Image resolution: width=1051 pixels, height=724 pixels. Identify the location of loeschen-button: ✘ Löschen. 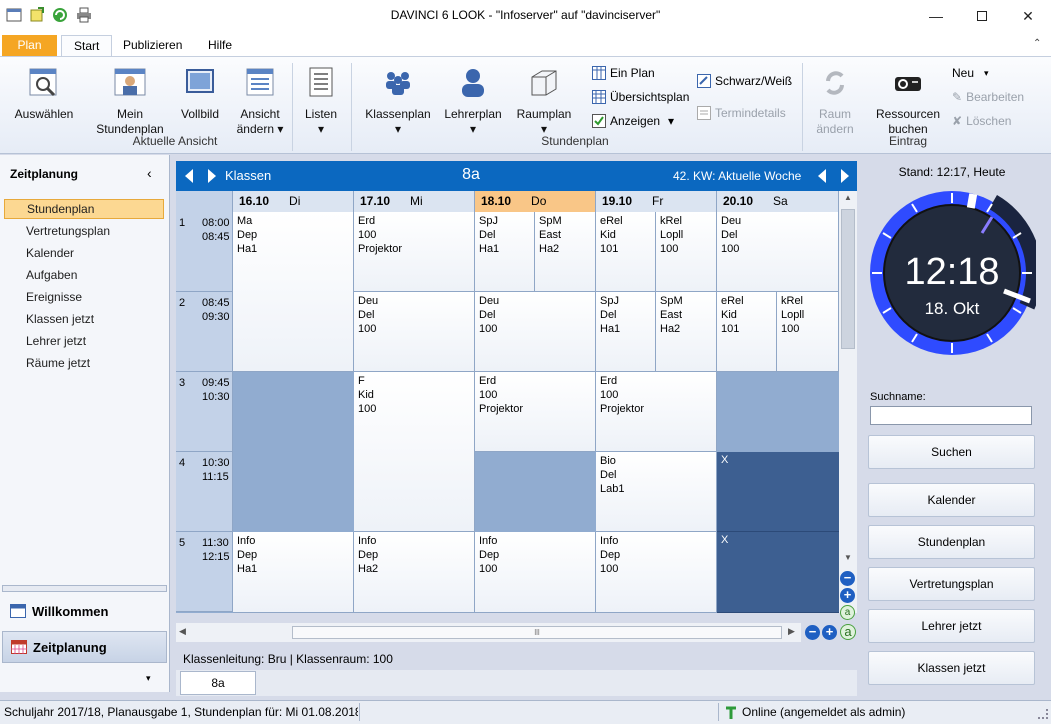
(981, 121).